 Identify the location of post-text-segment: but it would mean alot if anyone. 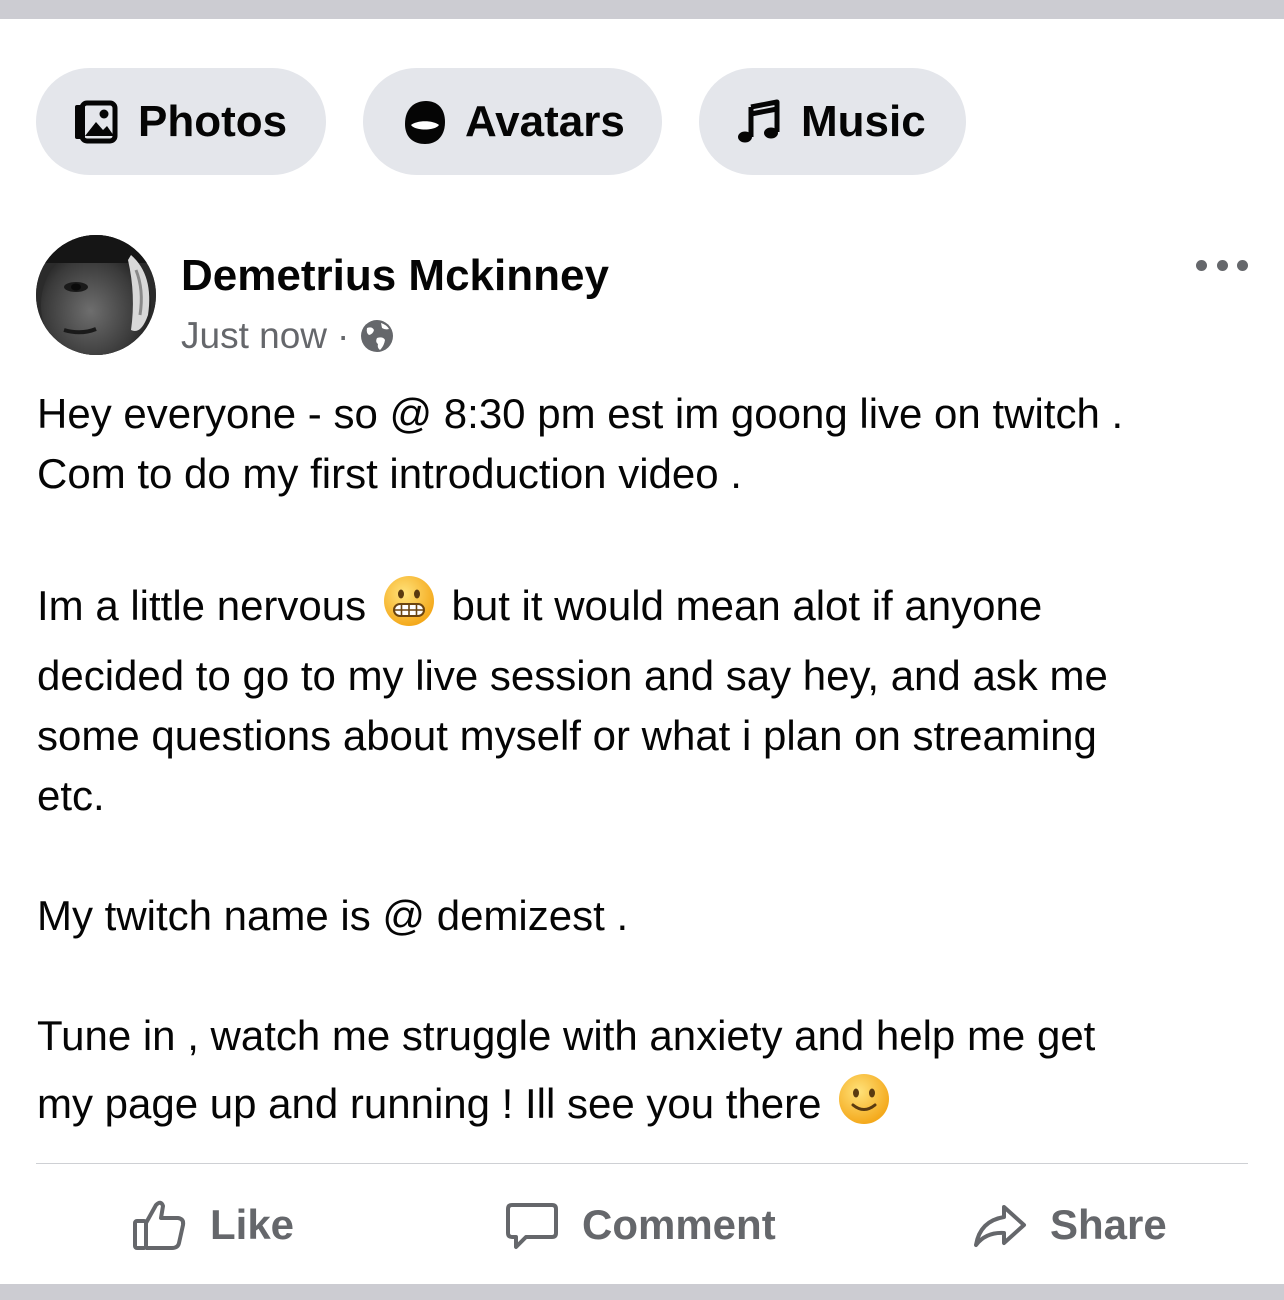
(747, 605).